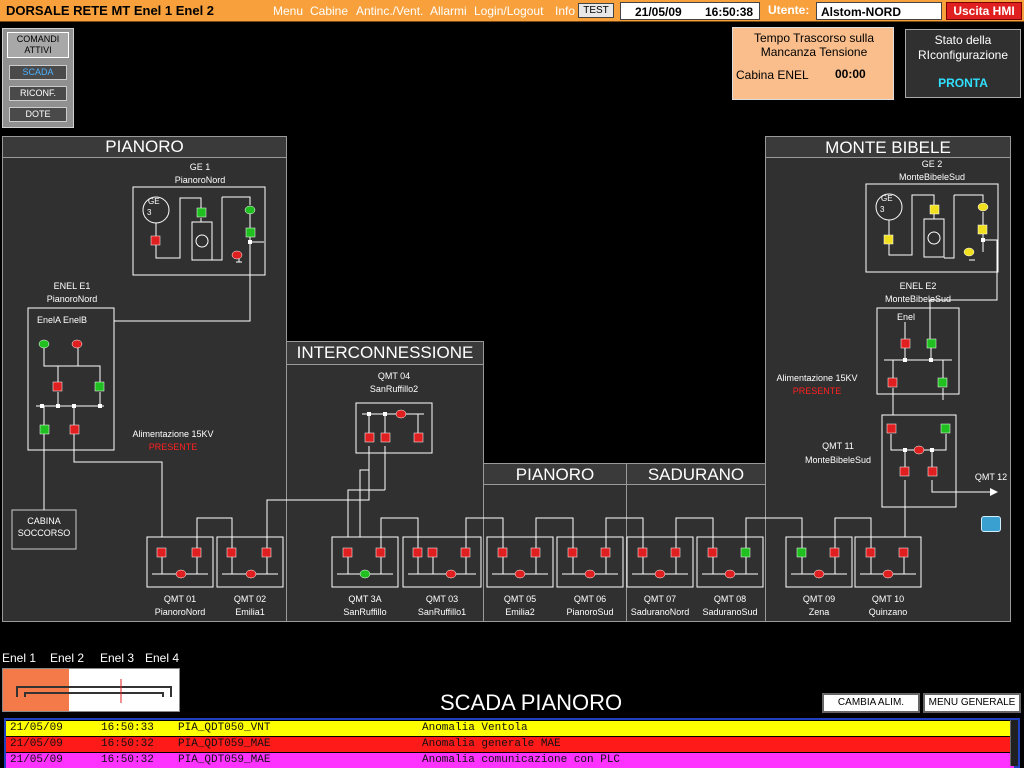  I want to click on alarm-time: 16:50:33, so click(127, 728).